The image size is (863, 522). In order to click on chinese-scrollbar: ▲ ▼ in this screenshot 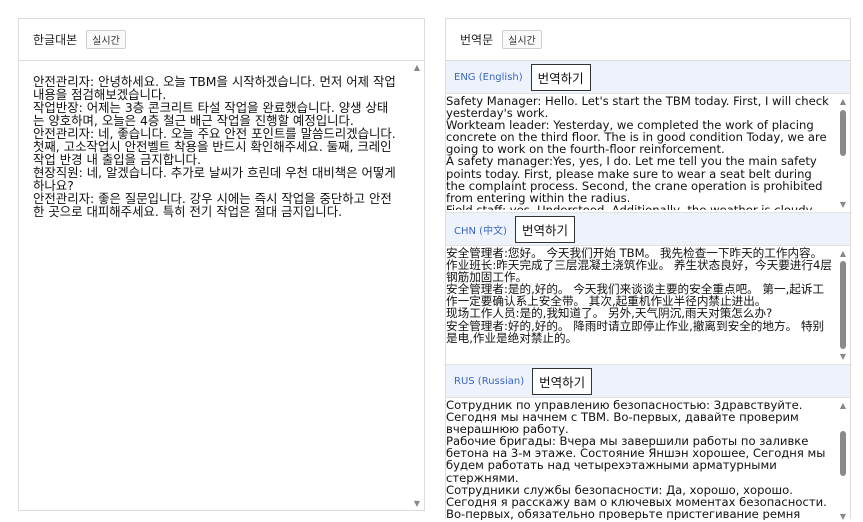, I will do `click(843, 305)`.